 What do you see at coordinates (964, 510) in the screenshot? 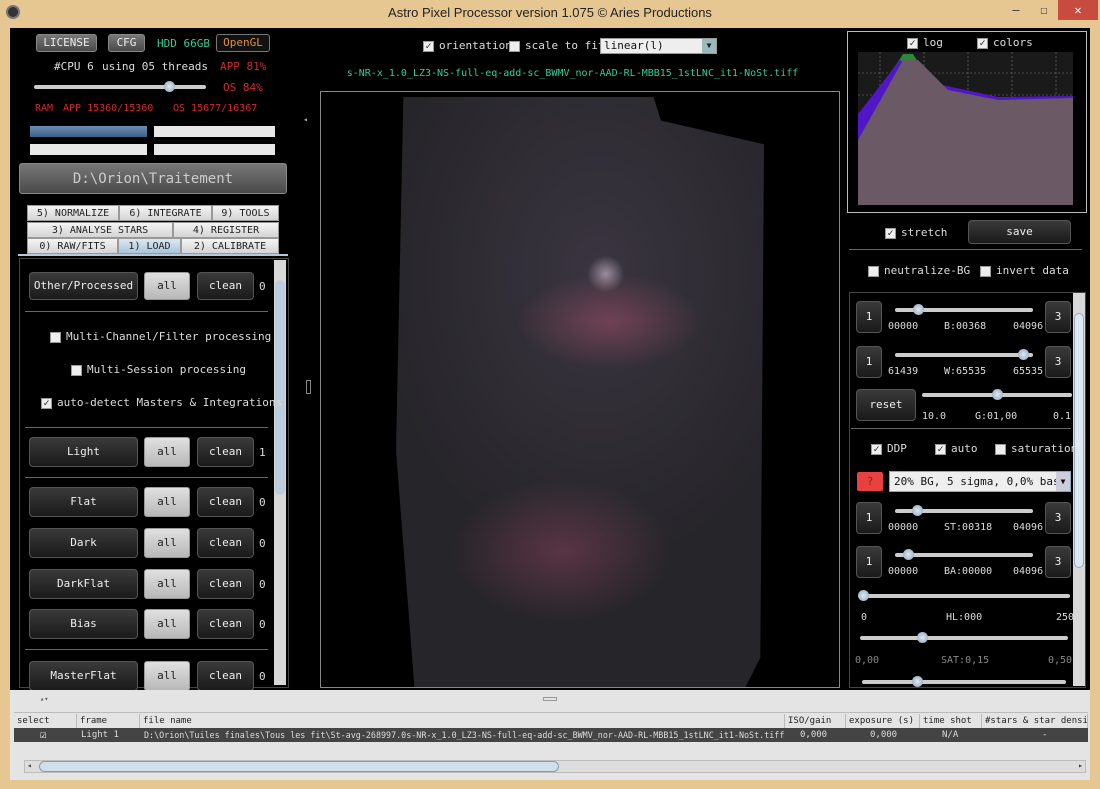
I see `st-slider` at bounding box center [964, 510].